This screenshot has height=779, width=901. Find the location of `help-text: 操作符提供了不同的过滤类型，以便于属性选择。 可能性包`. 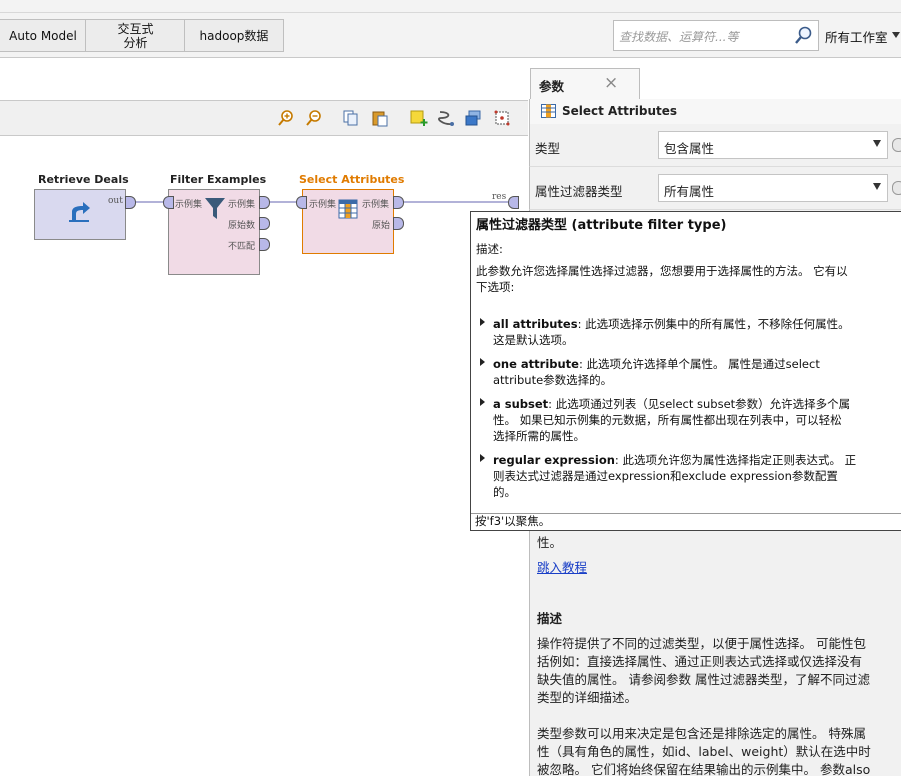

help-text: 操作符提供了不同的过滤类型，以便于属性选择。 可能性包 is located at coordinates (701, 643).